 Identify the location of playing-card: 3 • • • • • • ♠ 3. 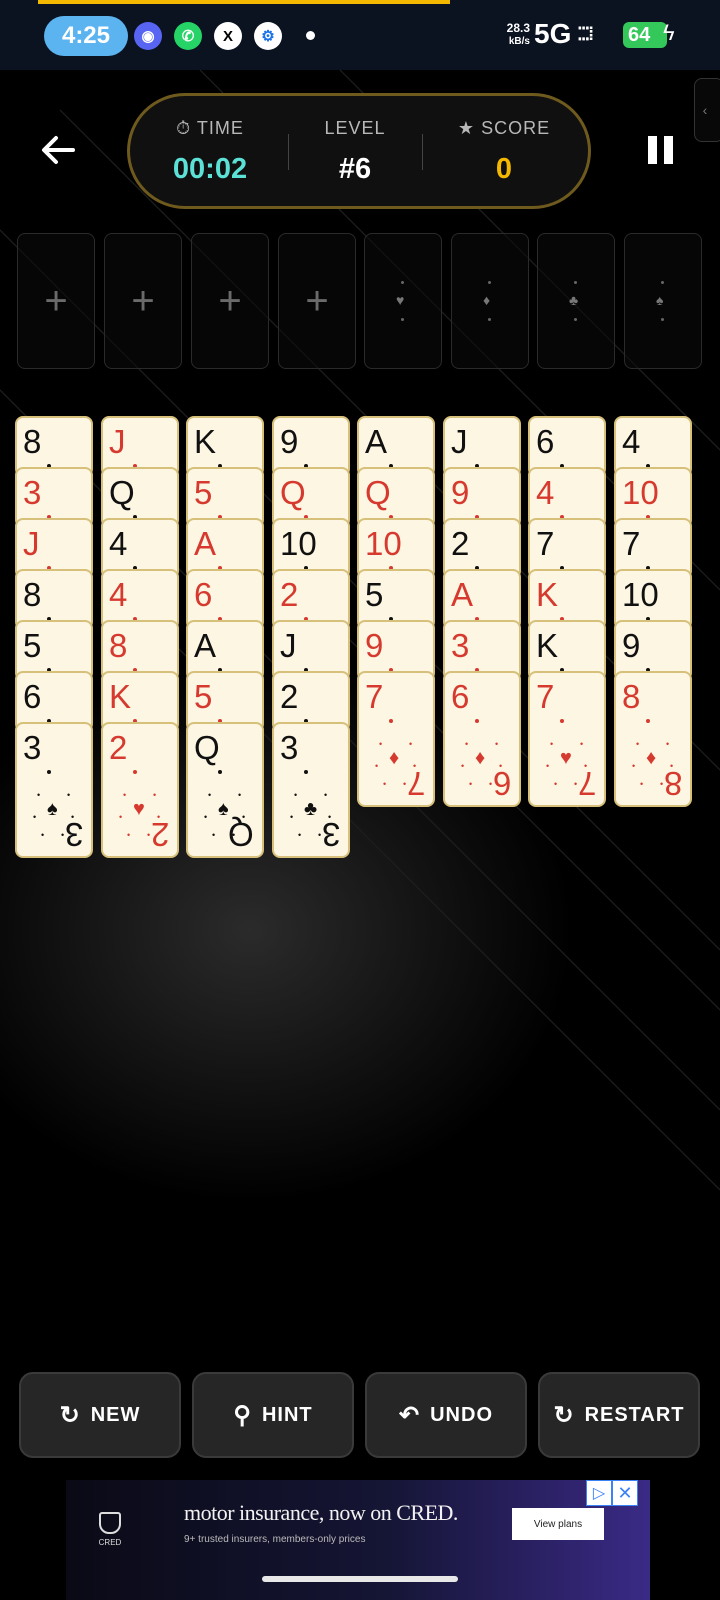
(54, 790).